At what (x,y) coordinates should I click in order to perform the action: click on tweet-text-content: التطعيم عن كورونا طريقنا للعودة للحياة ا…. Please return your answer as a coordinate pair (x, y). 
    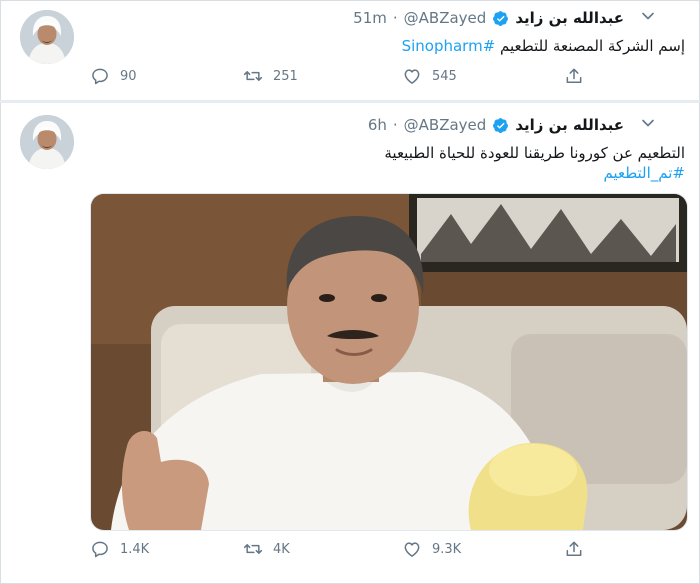
    Looking at the image, I should click on (534, 153).